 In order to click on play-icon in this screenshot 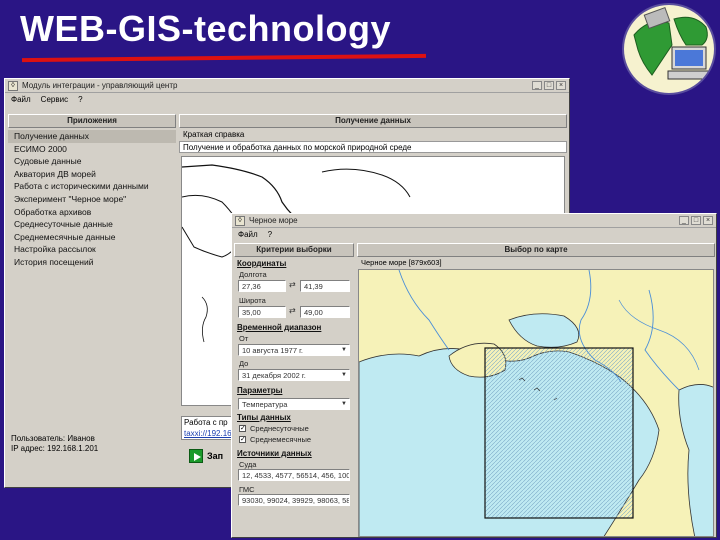, I will do `click(196, 456)`.